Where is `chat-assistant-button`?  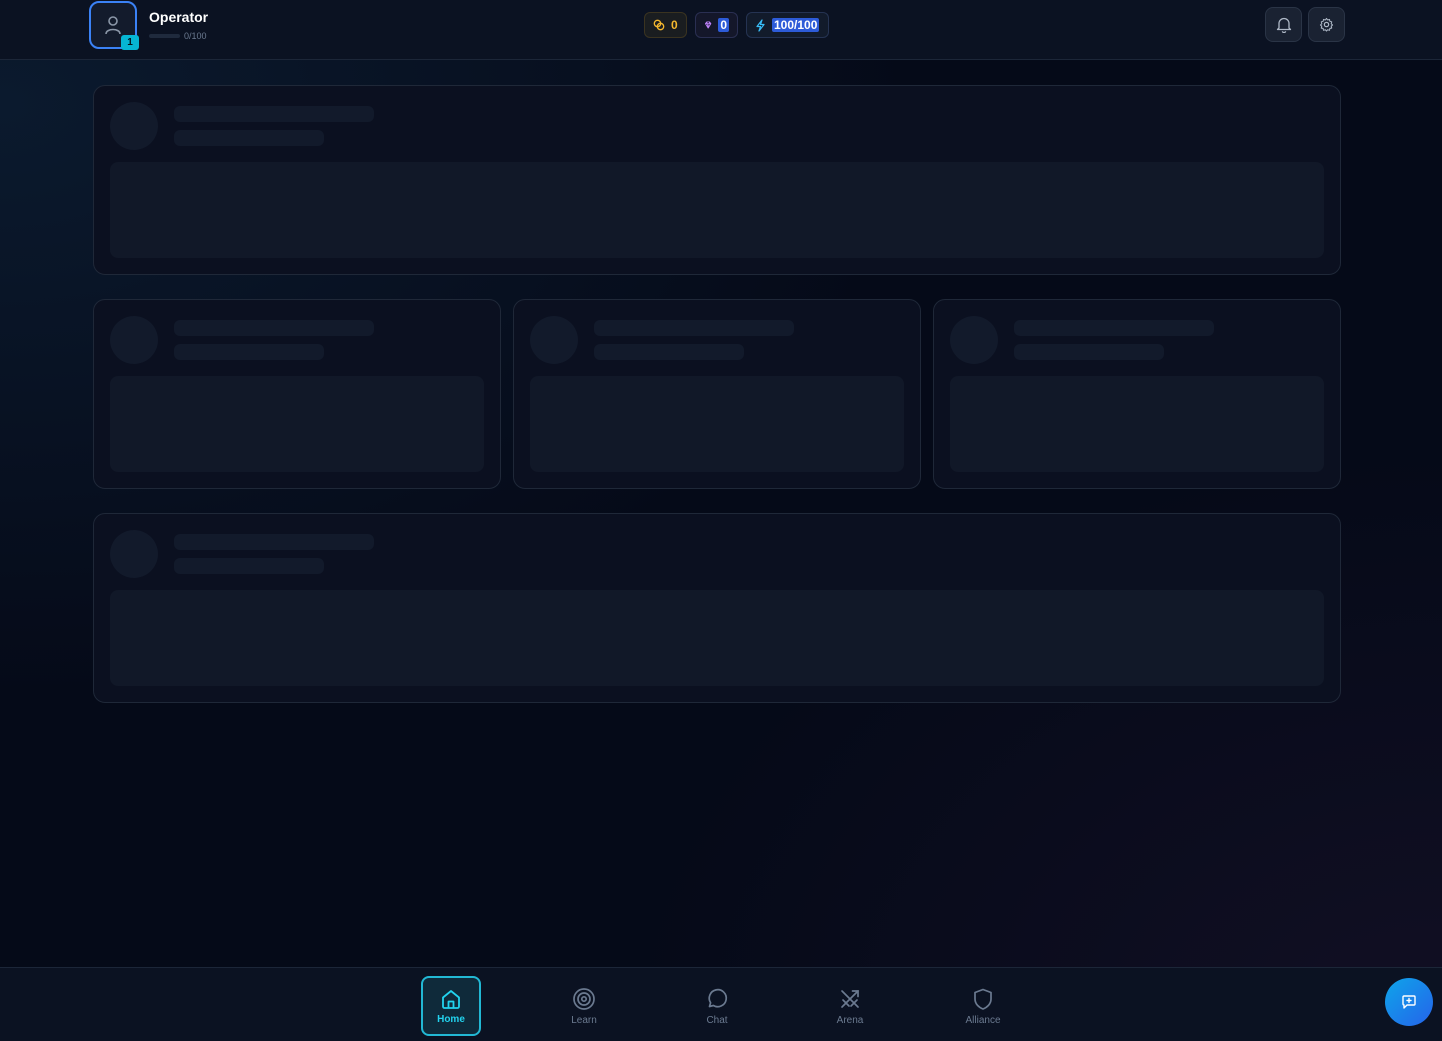
chat-assistant-button is located at coordinates (1409, 1002).